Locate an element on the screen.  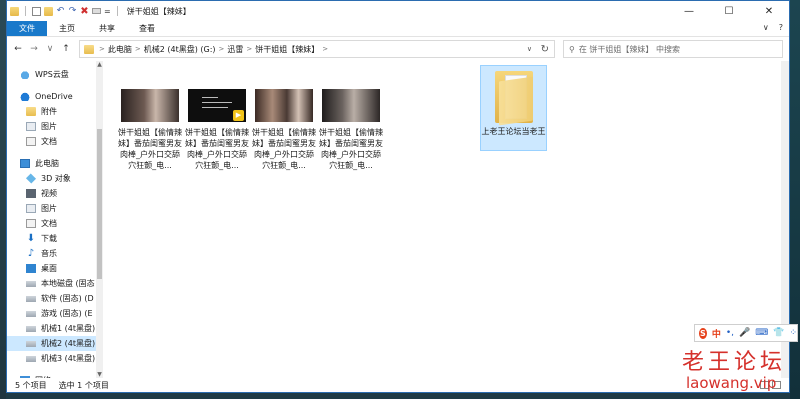
nav-item-drive-e: 游戏 (固态) (E is located at coordinates (55, 313).